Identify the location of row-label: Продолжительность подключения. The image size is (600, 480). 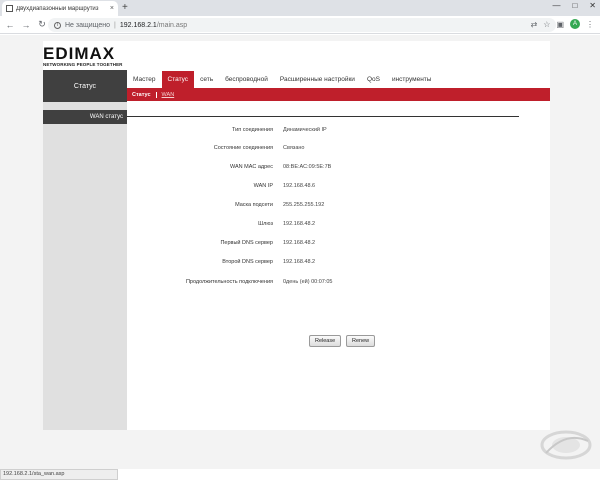
(229, 282).